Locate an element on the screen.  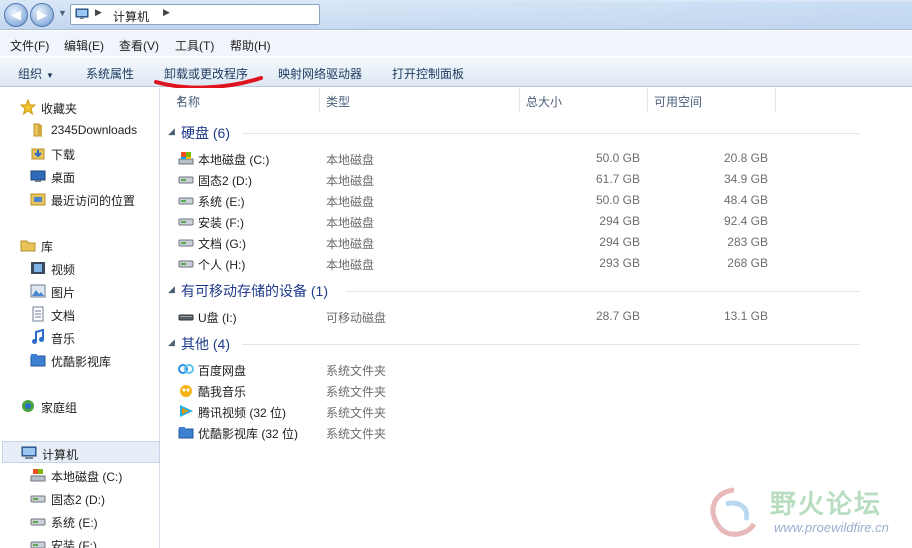
nav-item-drive-f: 安装 (F:) is located at coordinates (79, 540).